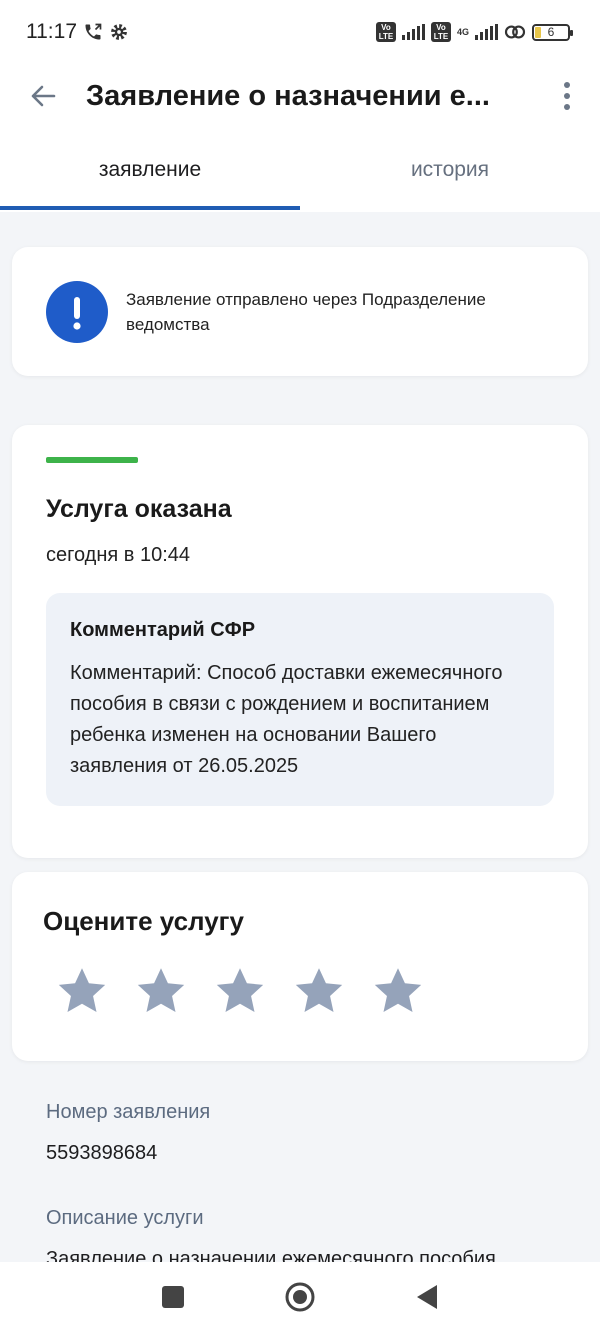 The height and width of the screenshot is (1332, 600). Describe the element at coordinates (567, 96) in the screenshot. I see `more-options-button` at that location.